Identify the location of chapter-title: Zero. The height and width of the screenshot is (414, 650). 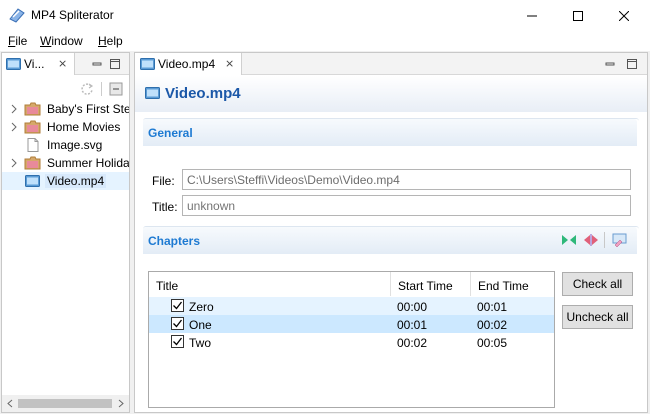
(201, 307).